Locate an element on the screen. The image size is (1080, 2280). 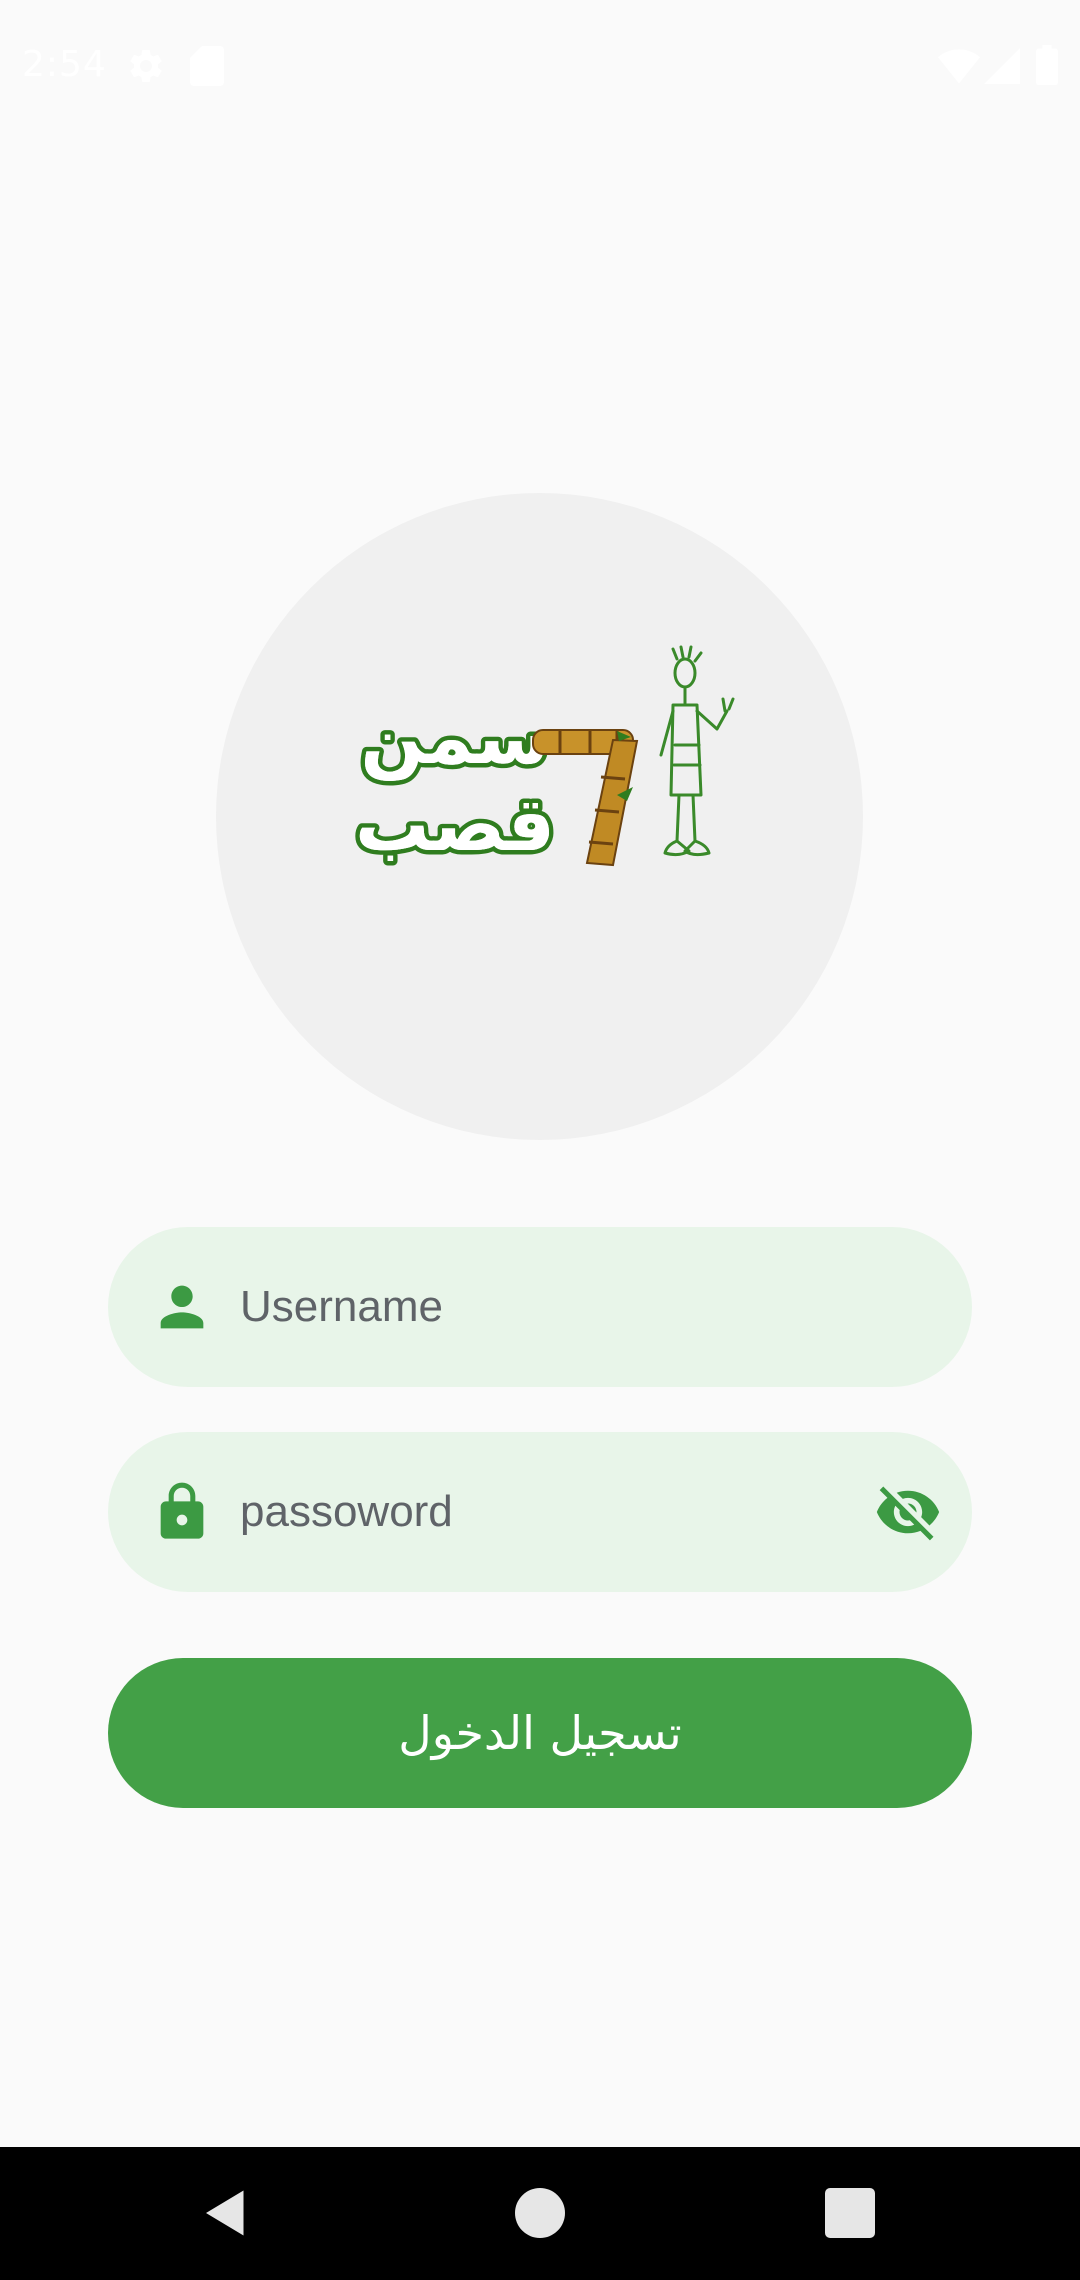
navigation-bar is located at coordinates (540, 2213).